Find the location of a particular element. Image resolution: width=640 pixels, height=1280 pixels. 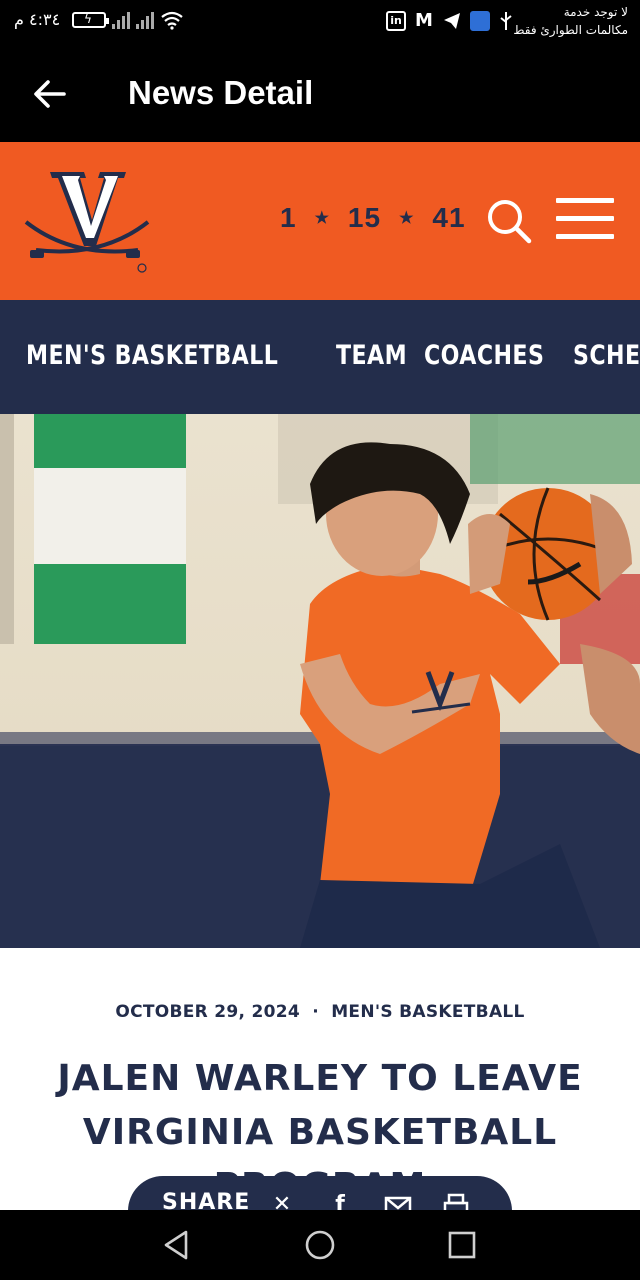

article-date: OCTOBER 29, 2024 is located at coordinates (208, 1012).